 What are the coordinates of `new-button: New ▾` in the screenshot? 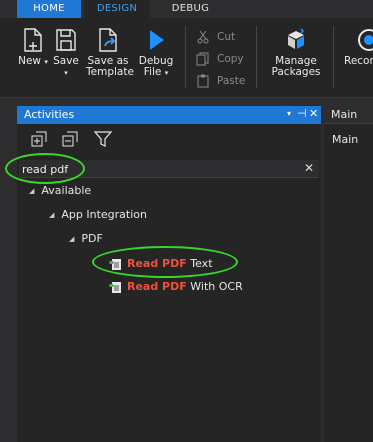 It's located at (33, 57).